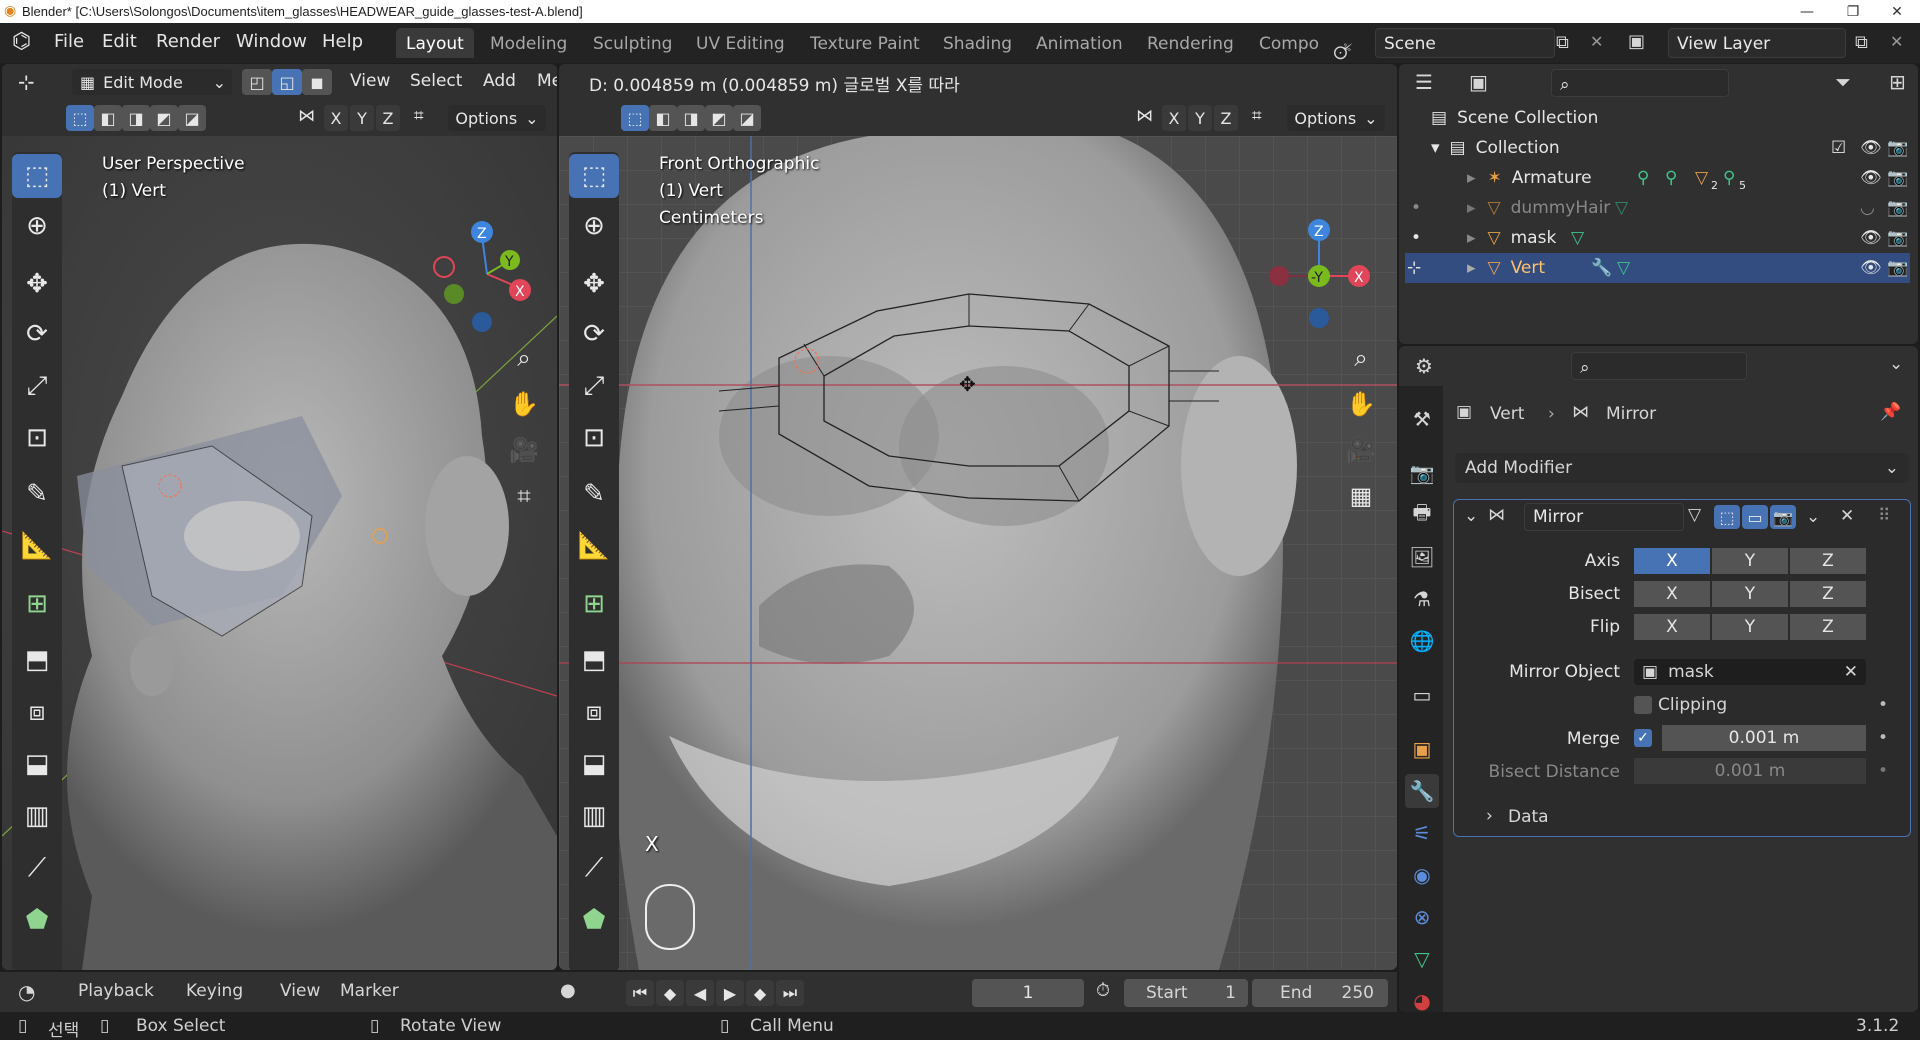 This screenshot has width=1920, height=1040. What do you see at coordinates (524, 358) in the screenshot?
I see `zoom-icon: ⌕` at bounding box center [524, 358].